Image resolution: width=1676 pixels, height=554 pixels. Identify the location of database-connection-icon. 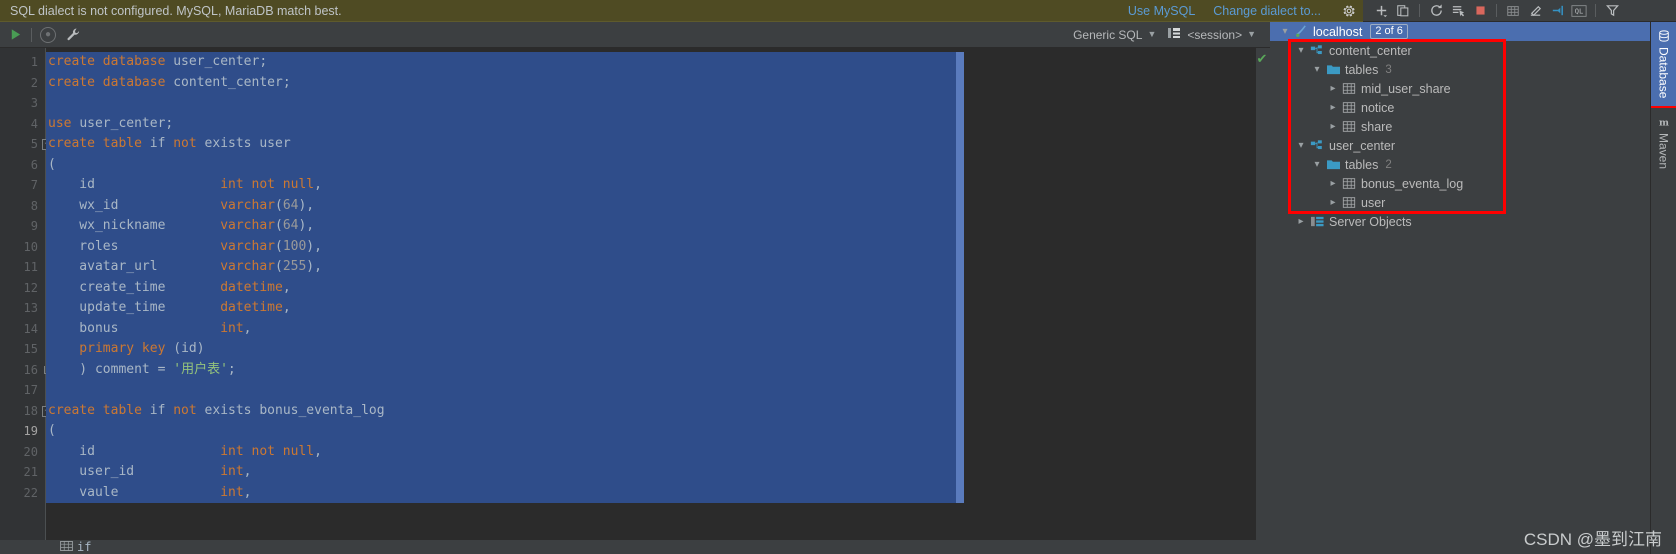
(1301, 31).